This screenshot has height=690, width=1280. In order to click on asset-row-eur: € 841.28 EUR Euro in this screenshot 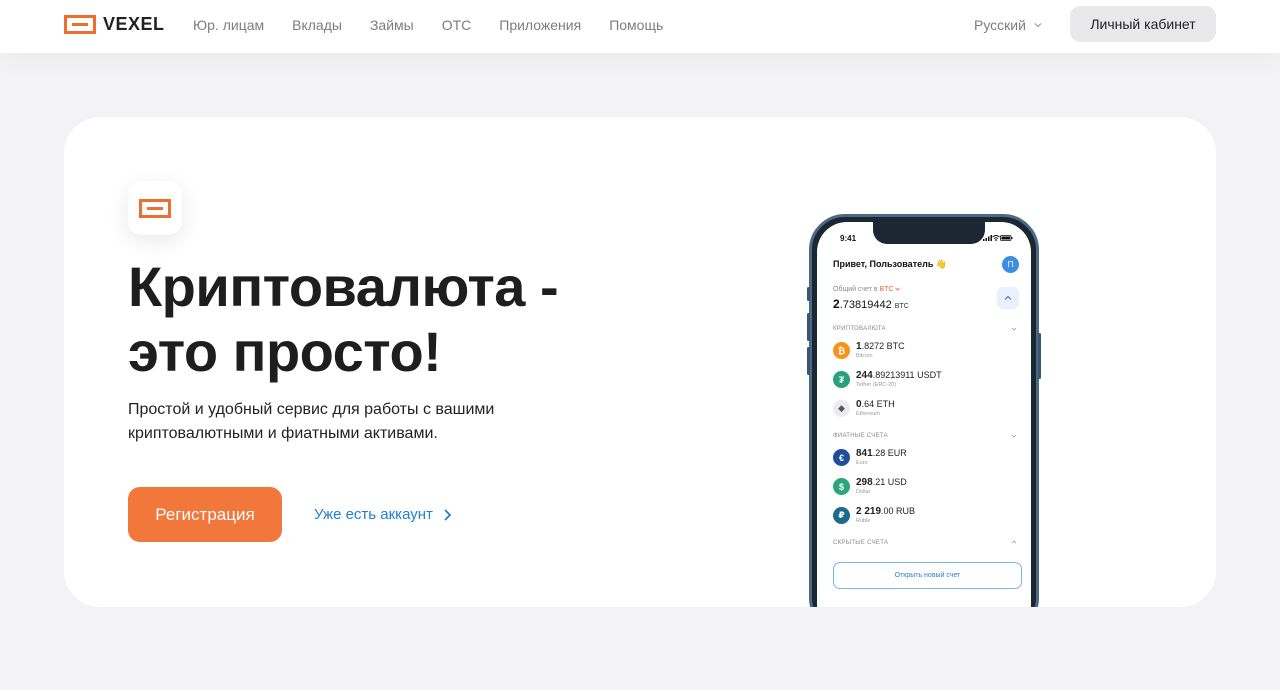, I will do `click(870, 457)`.